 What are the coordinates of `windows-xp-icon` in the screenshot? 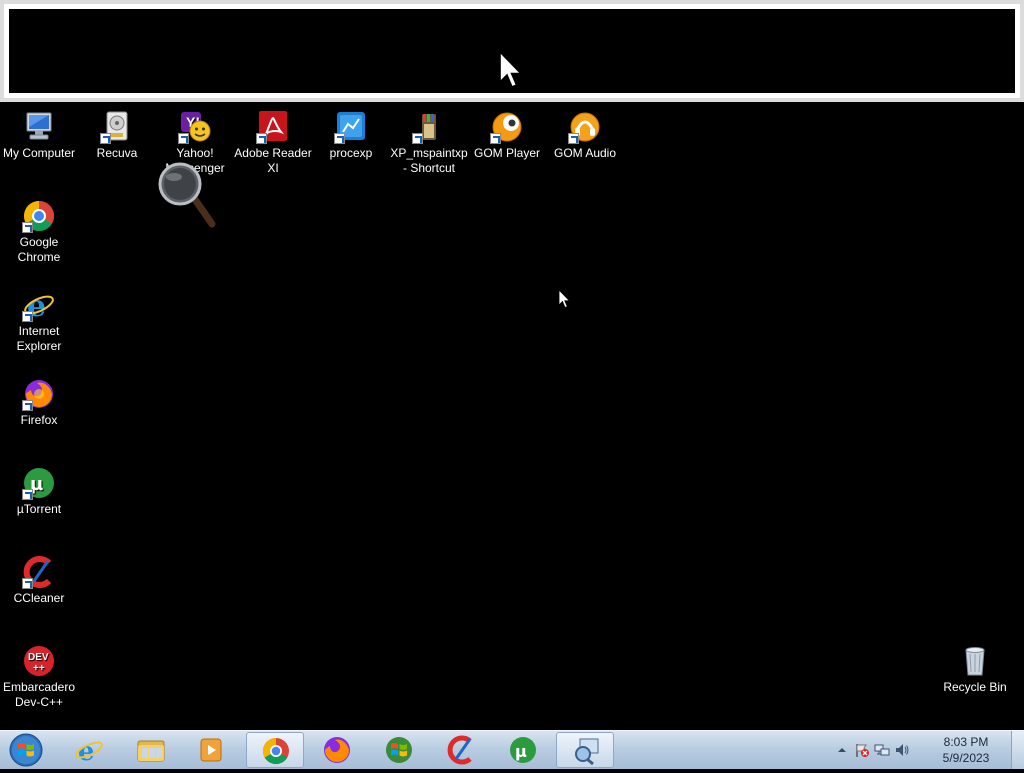 It's located at (399, 750).